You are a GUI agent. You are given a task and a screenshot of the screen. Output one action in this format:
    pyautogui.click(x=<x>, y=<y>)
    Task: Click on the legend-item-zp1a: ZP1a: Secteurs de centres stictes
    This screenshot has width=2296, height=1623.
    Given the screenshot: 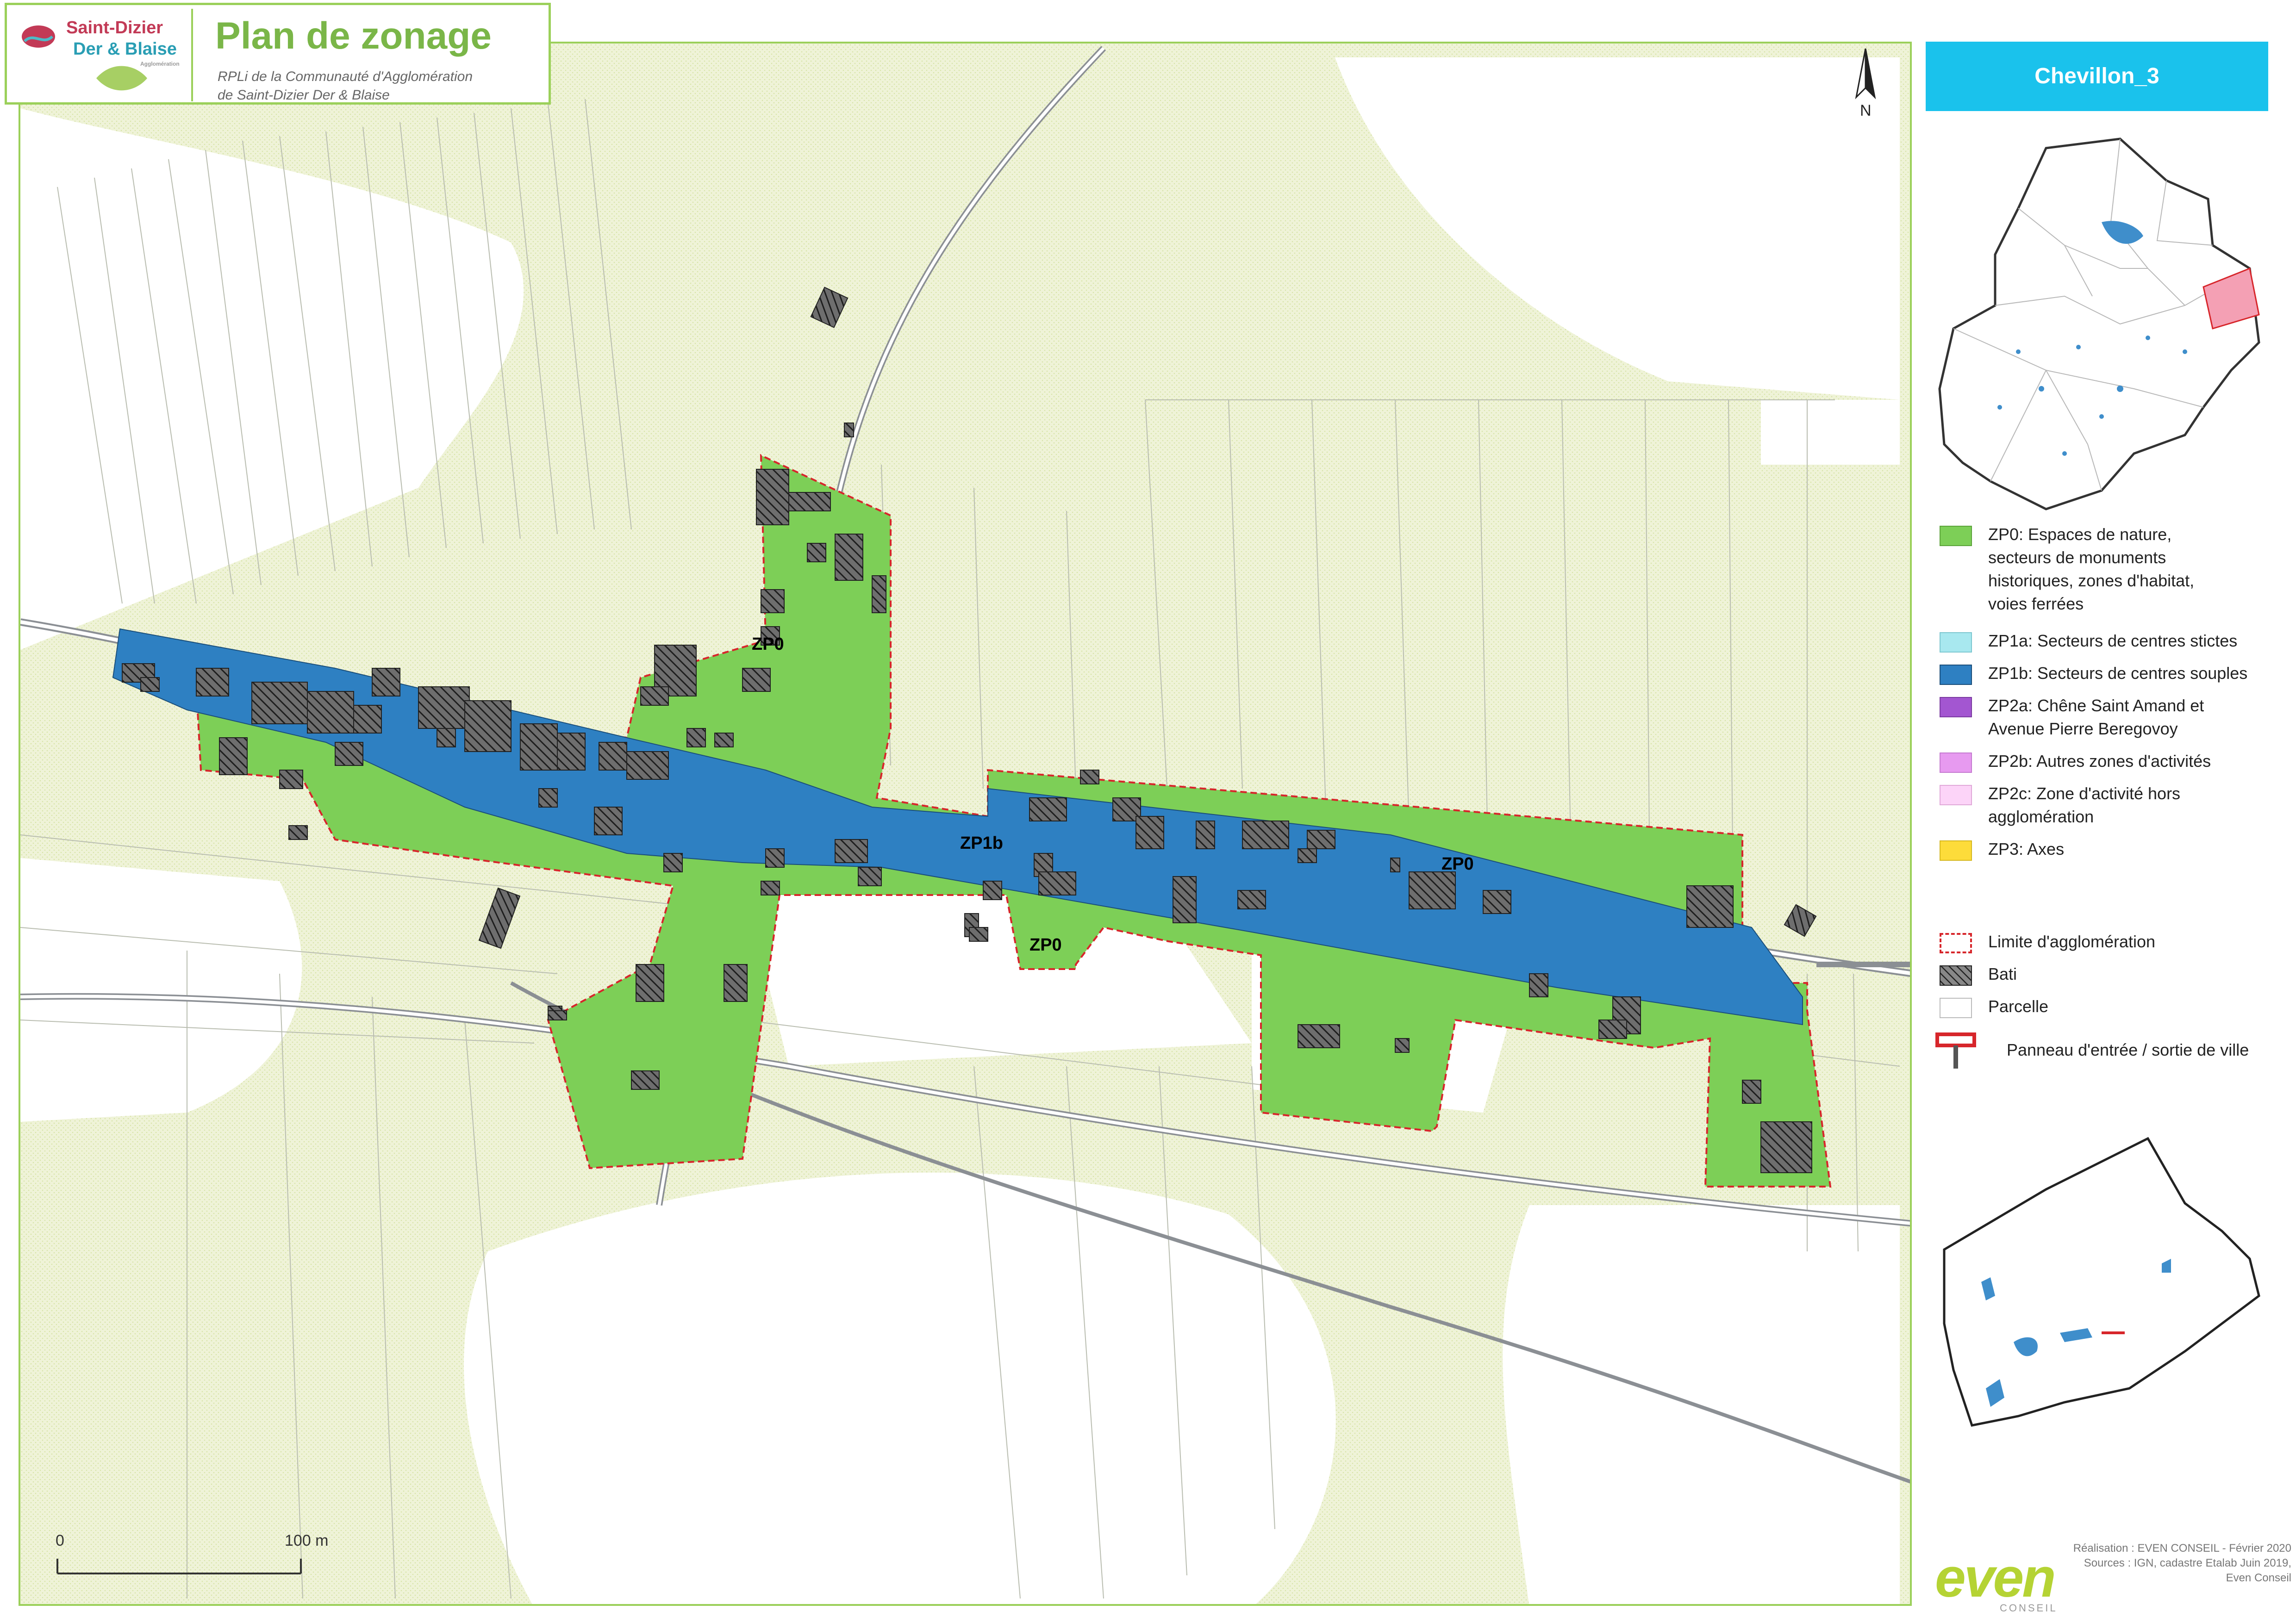 What is the action you would take?
    pyautogui.click(x=2102, y=643)
    